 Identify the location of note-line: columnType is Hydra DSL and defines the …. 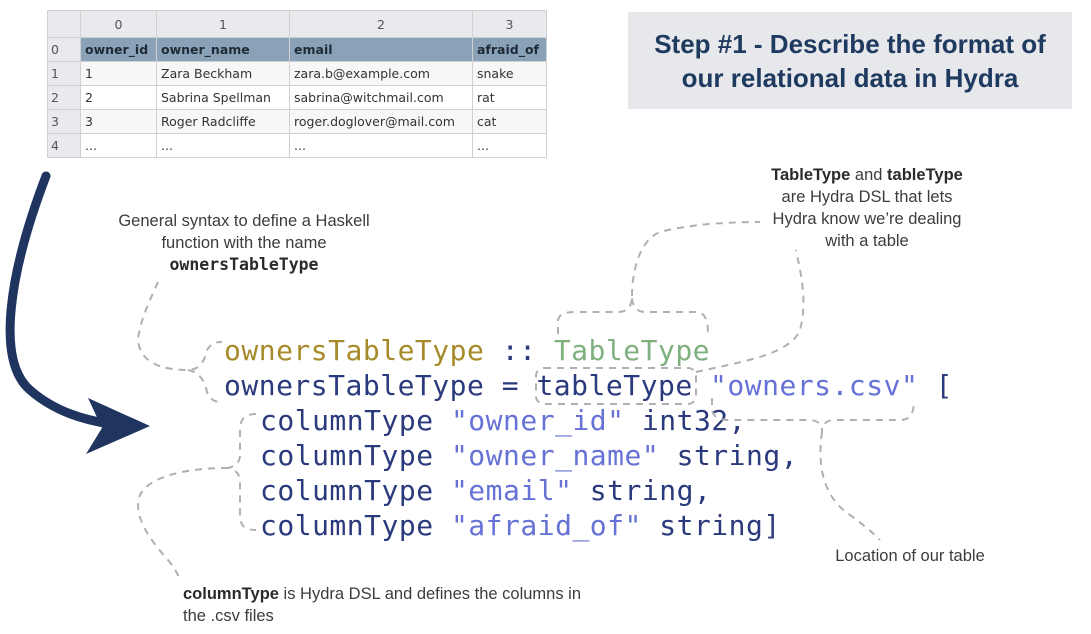
(413, 594).